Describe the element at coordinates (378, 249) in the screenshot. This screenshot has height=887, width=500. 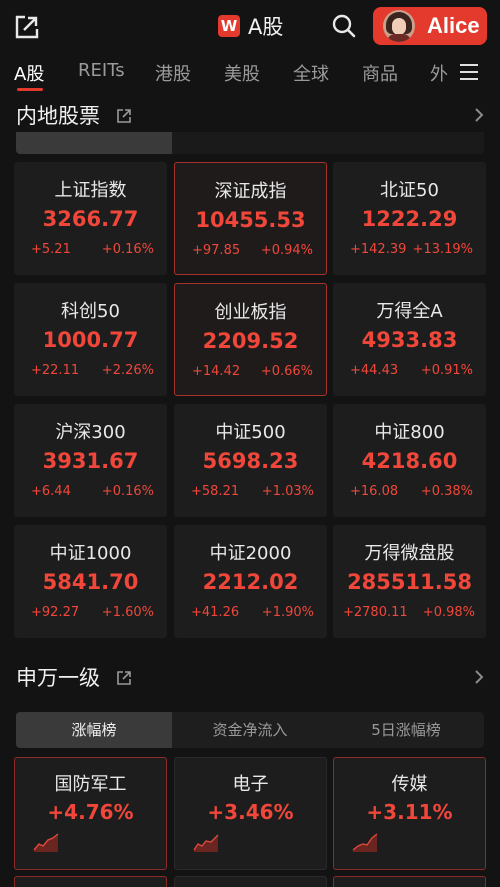
I see `index-change: +142.39` at that location.